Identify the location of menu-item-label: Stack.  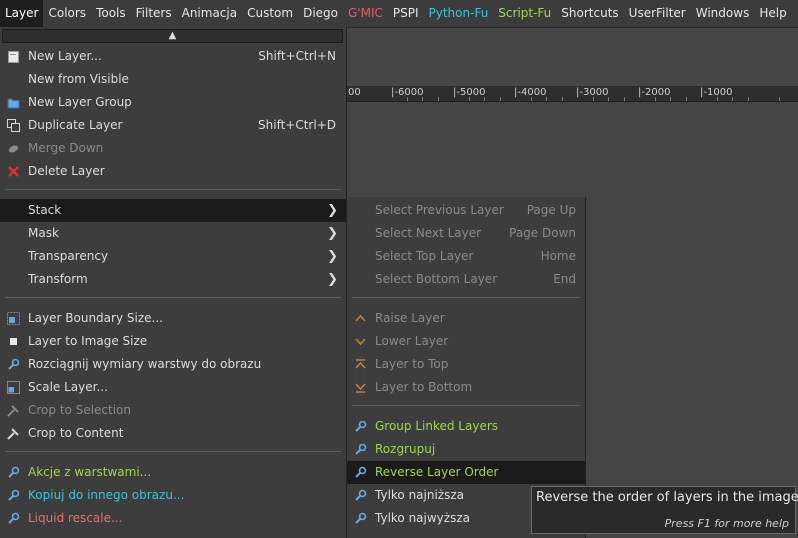
(45, 210).